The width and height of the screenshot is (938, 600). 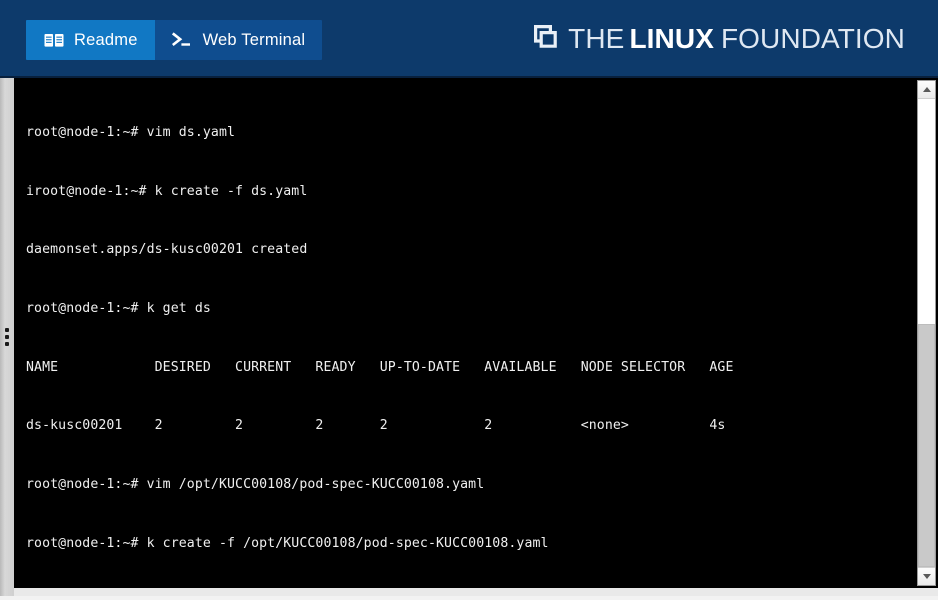 What do you see at coordinates (182, 40) in the screenshot?
I see `terminal-prompt-icon` at bounding box center [182, 40].